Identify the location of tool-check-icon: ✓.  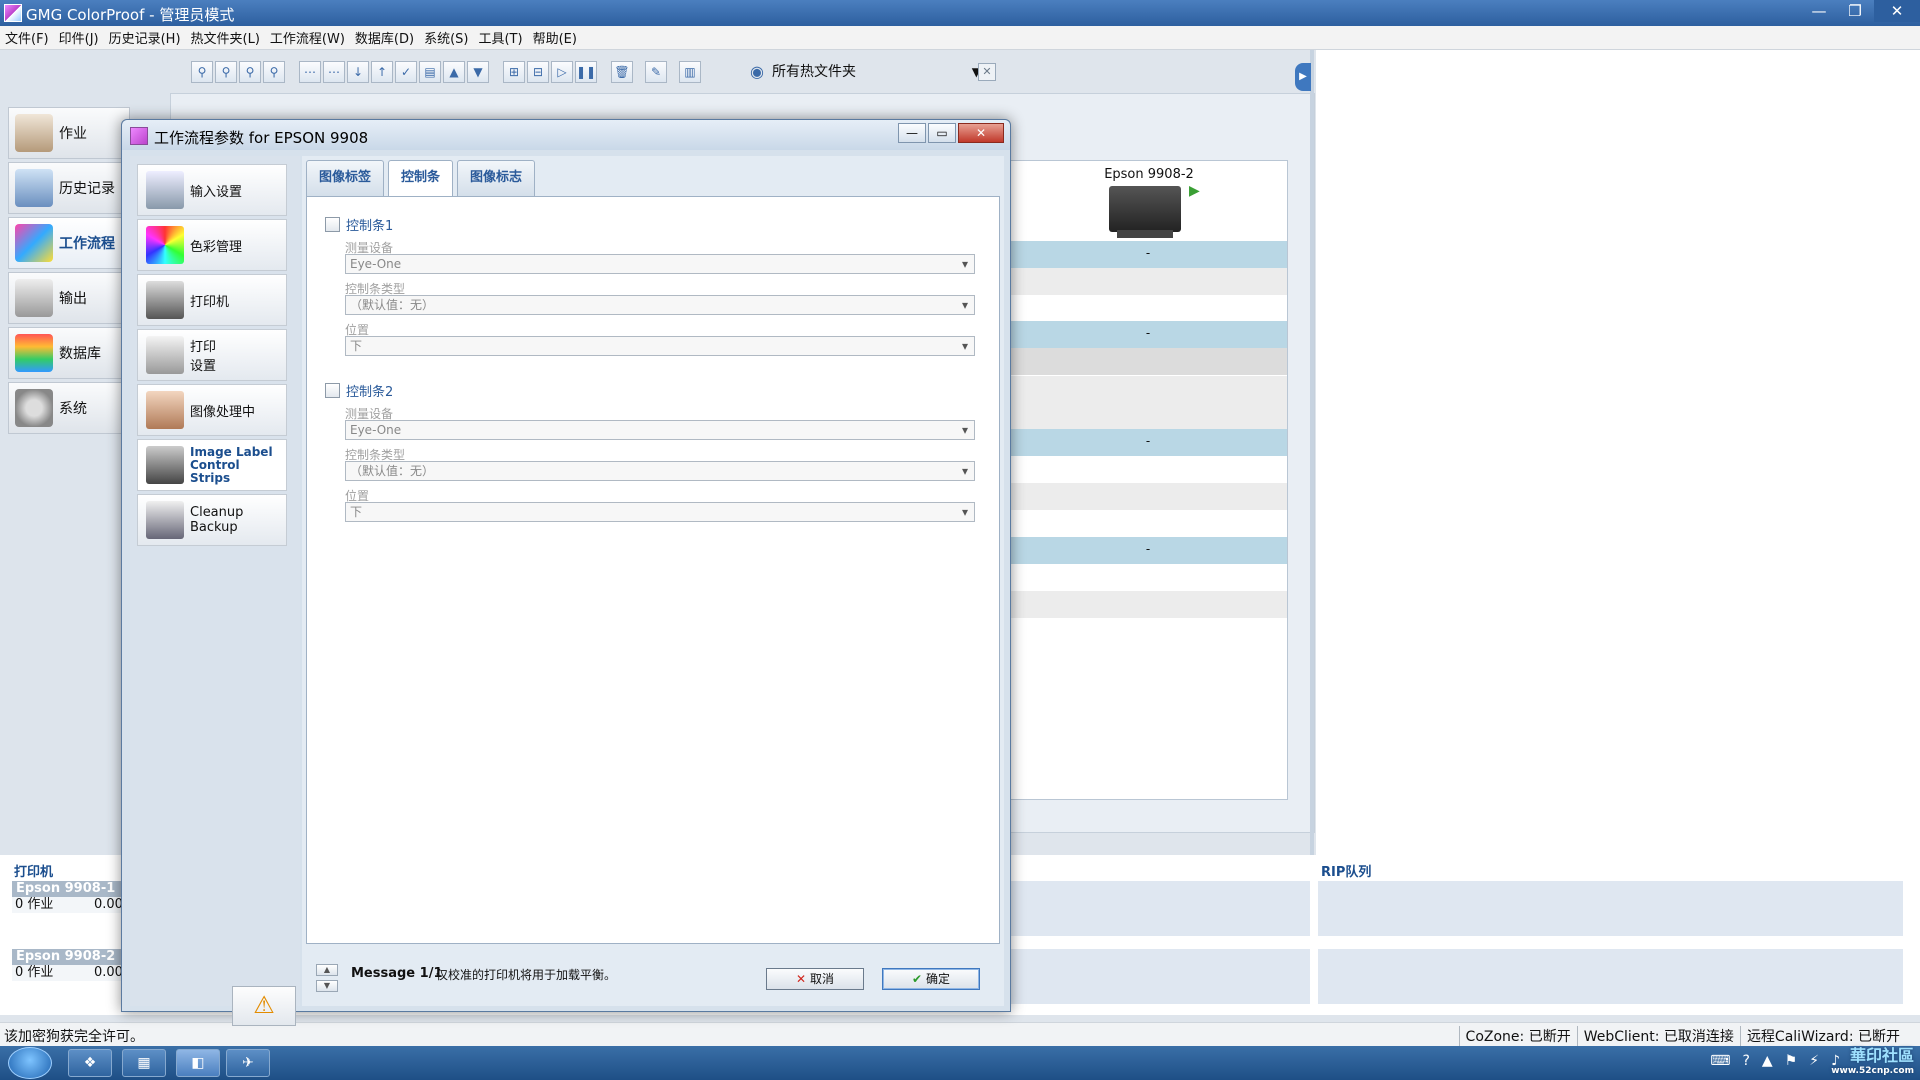
(406, 72).